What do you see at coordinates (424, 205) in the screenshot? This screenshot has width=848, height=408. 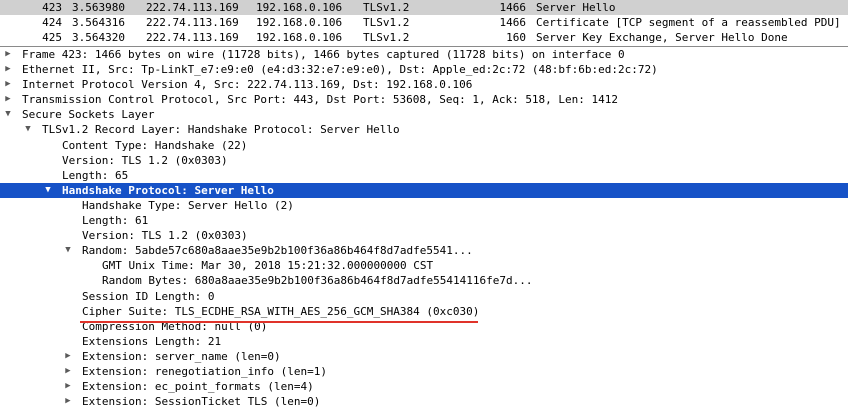 I see `tree-item-handshake-type: Handshake Type: Server Hello (2)` at bounding box center [424, 205].